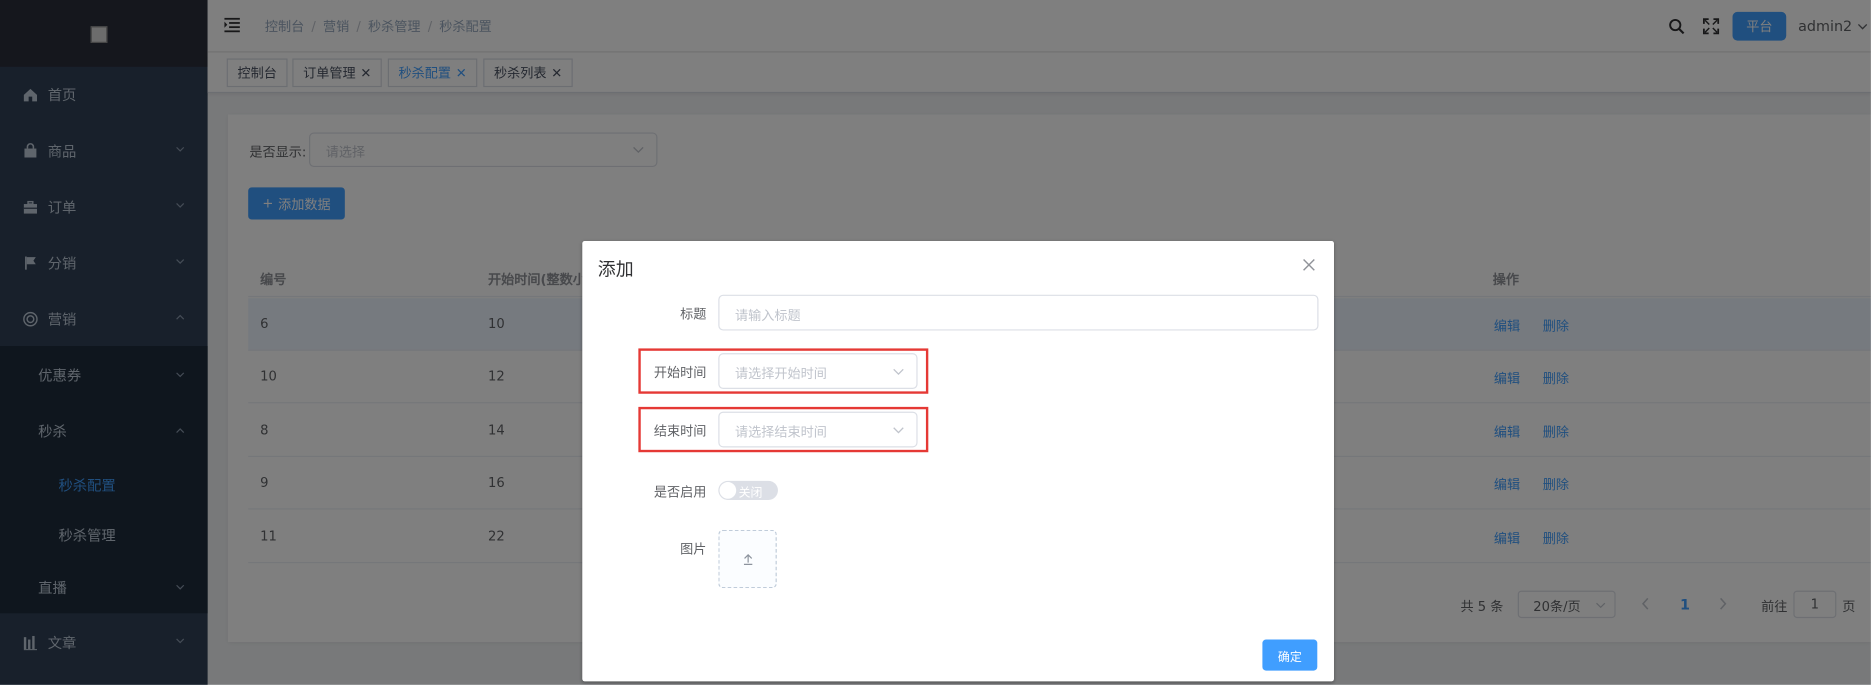  Describe the element at coordinates (781, 432) in the screenshot. I see `select-placeholder: 请选择结束时间` at that location.